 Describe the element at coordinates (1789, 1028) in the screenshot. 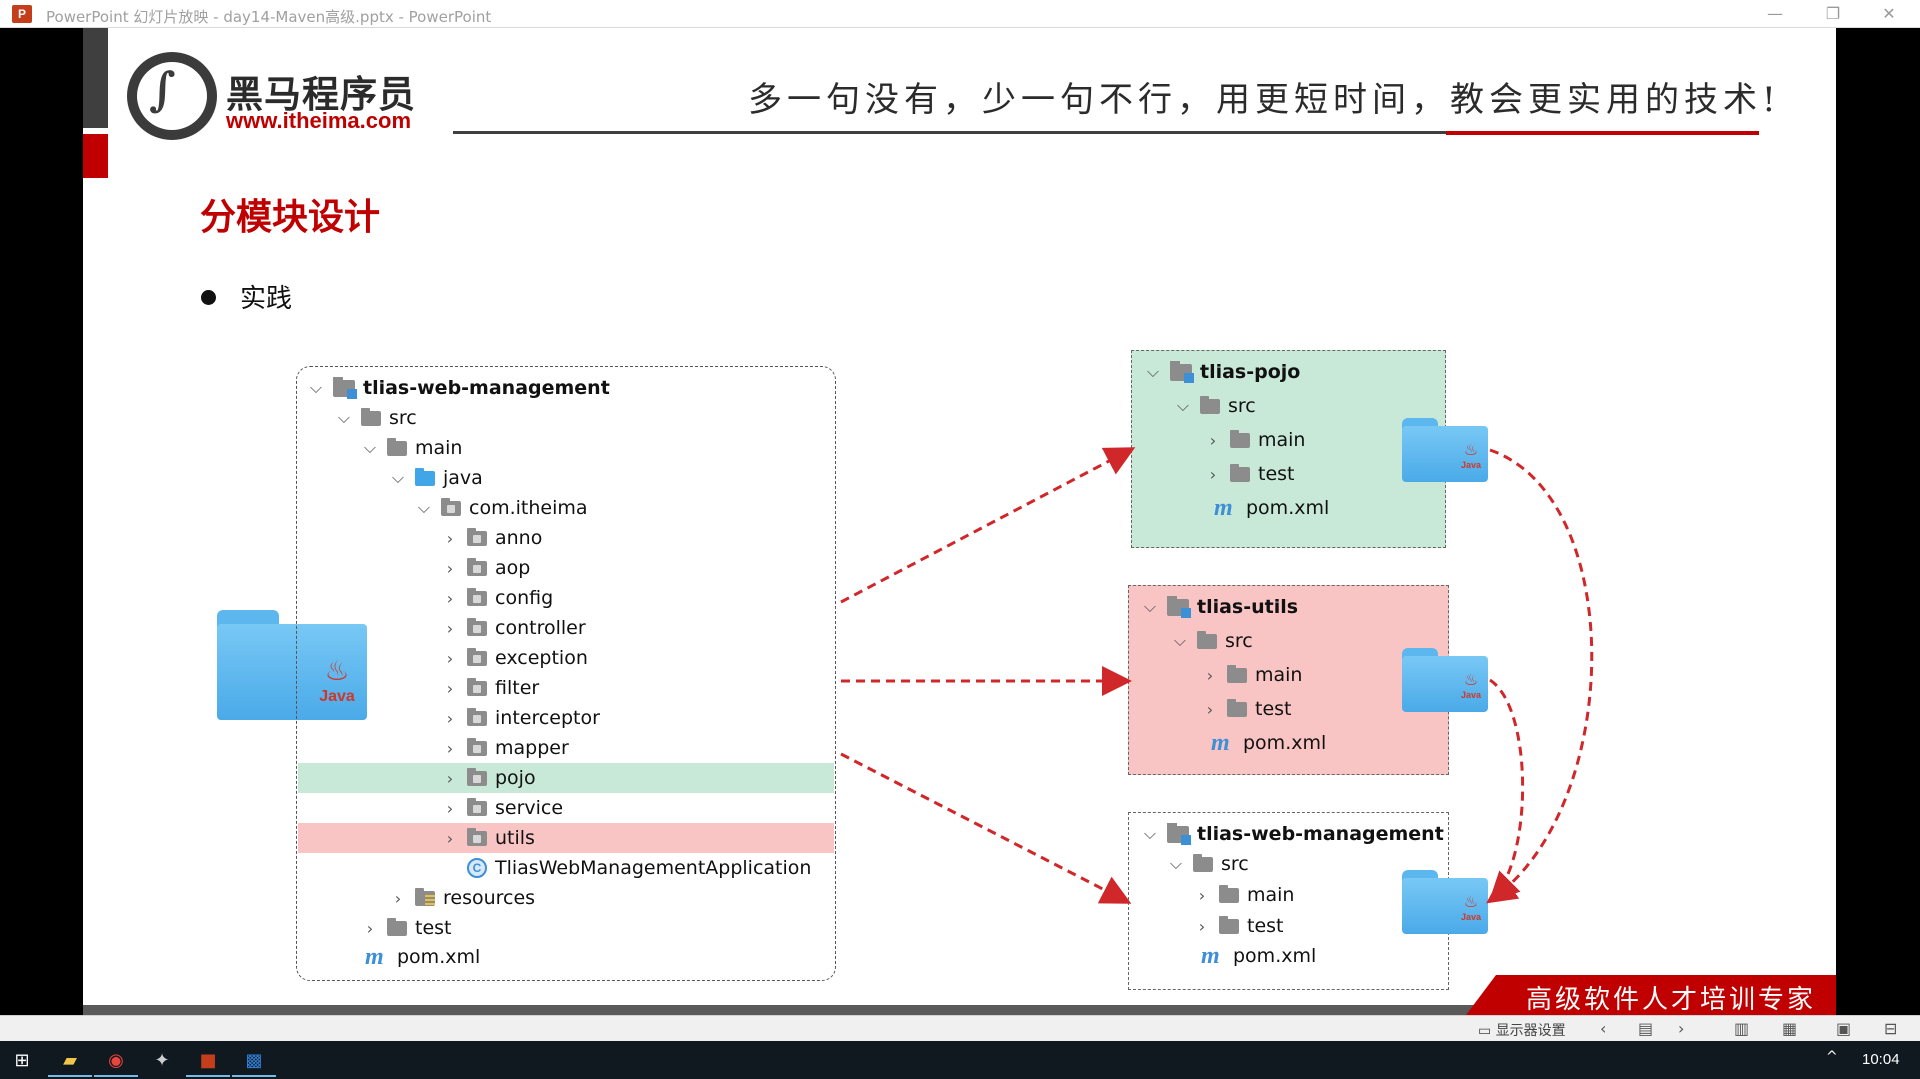

I see `slide-sorter-icon: ▦` at that location.